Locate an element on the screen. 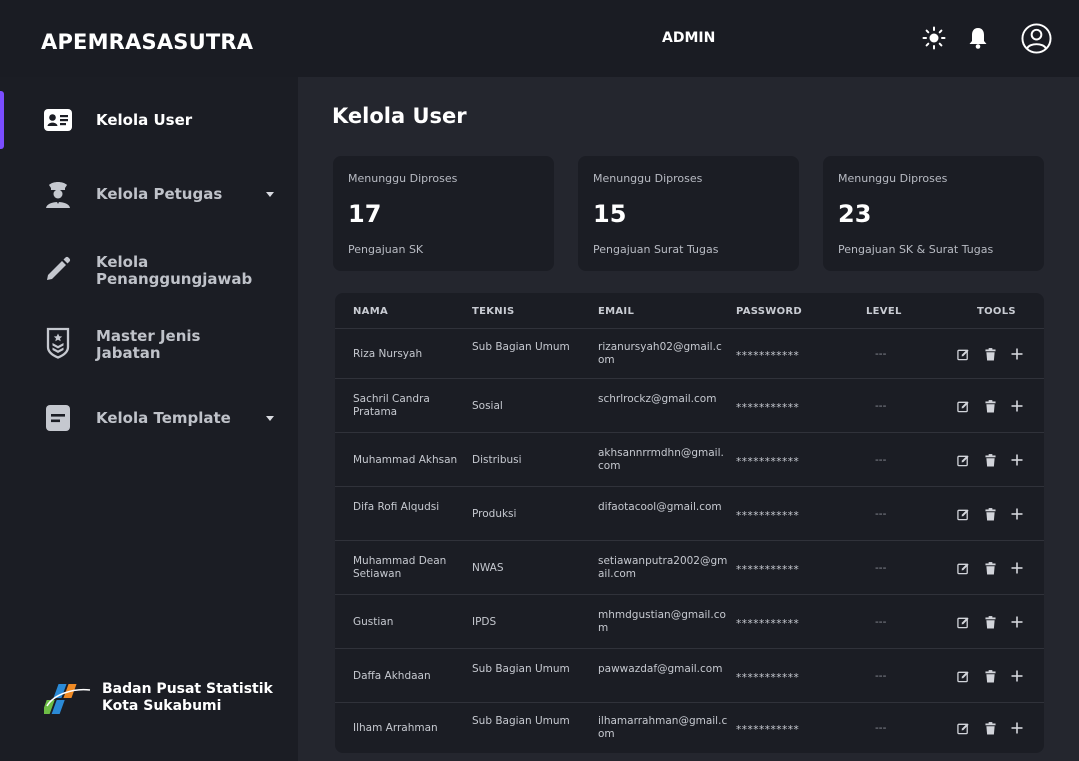  footer-line-1: Badan Pusat Statistik is located at coordinates (187, 689).